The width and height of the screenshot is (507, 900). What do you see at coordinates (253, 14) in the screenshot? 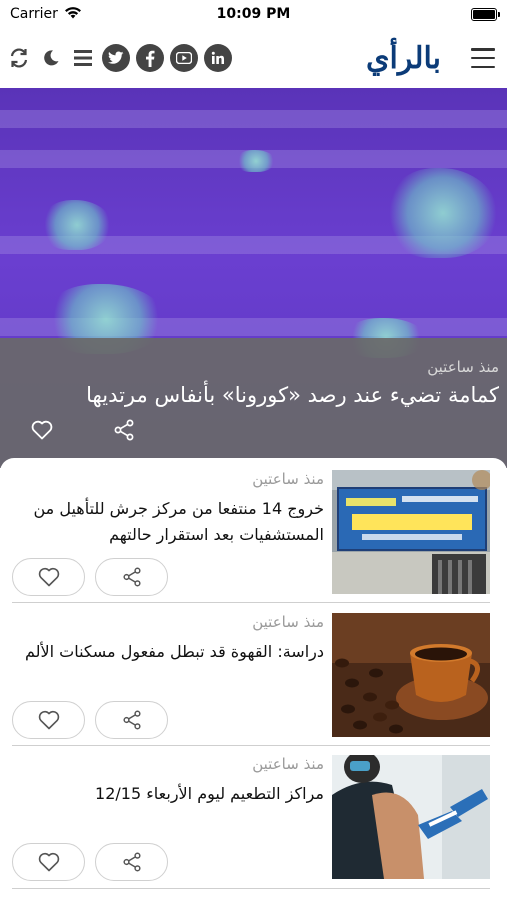
I see `status-bar: Carrier 10:09 PM` at bounding box center [253, 14].